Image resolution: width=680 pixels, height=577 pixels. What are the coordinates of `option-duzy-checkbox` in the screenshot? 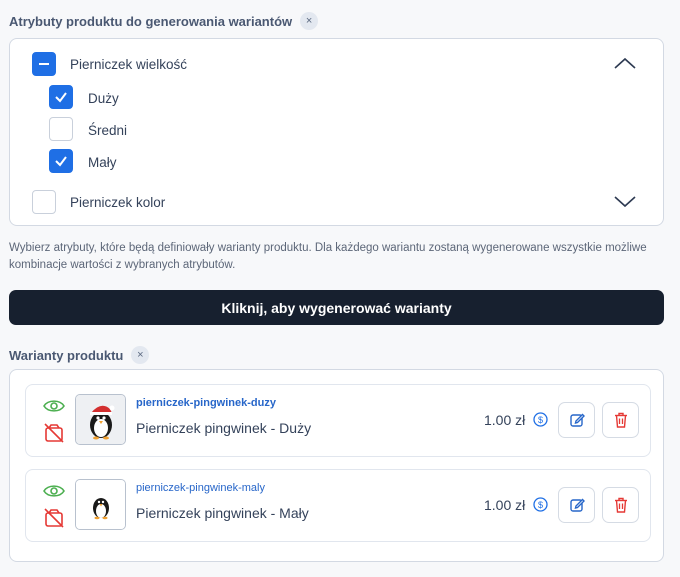 It's located at (61, 97).